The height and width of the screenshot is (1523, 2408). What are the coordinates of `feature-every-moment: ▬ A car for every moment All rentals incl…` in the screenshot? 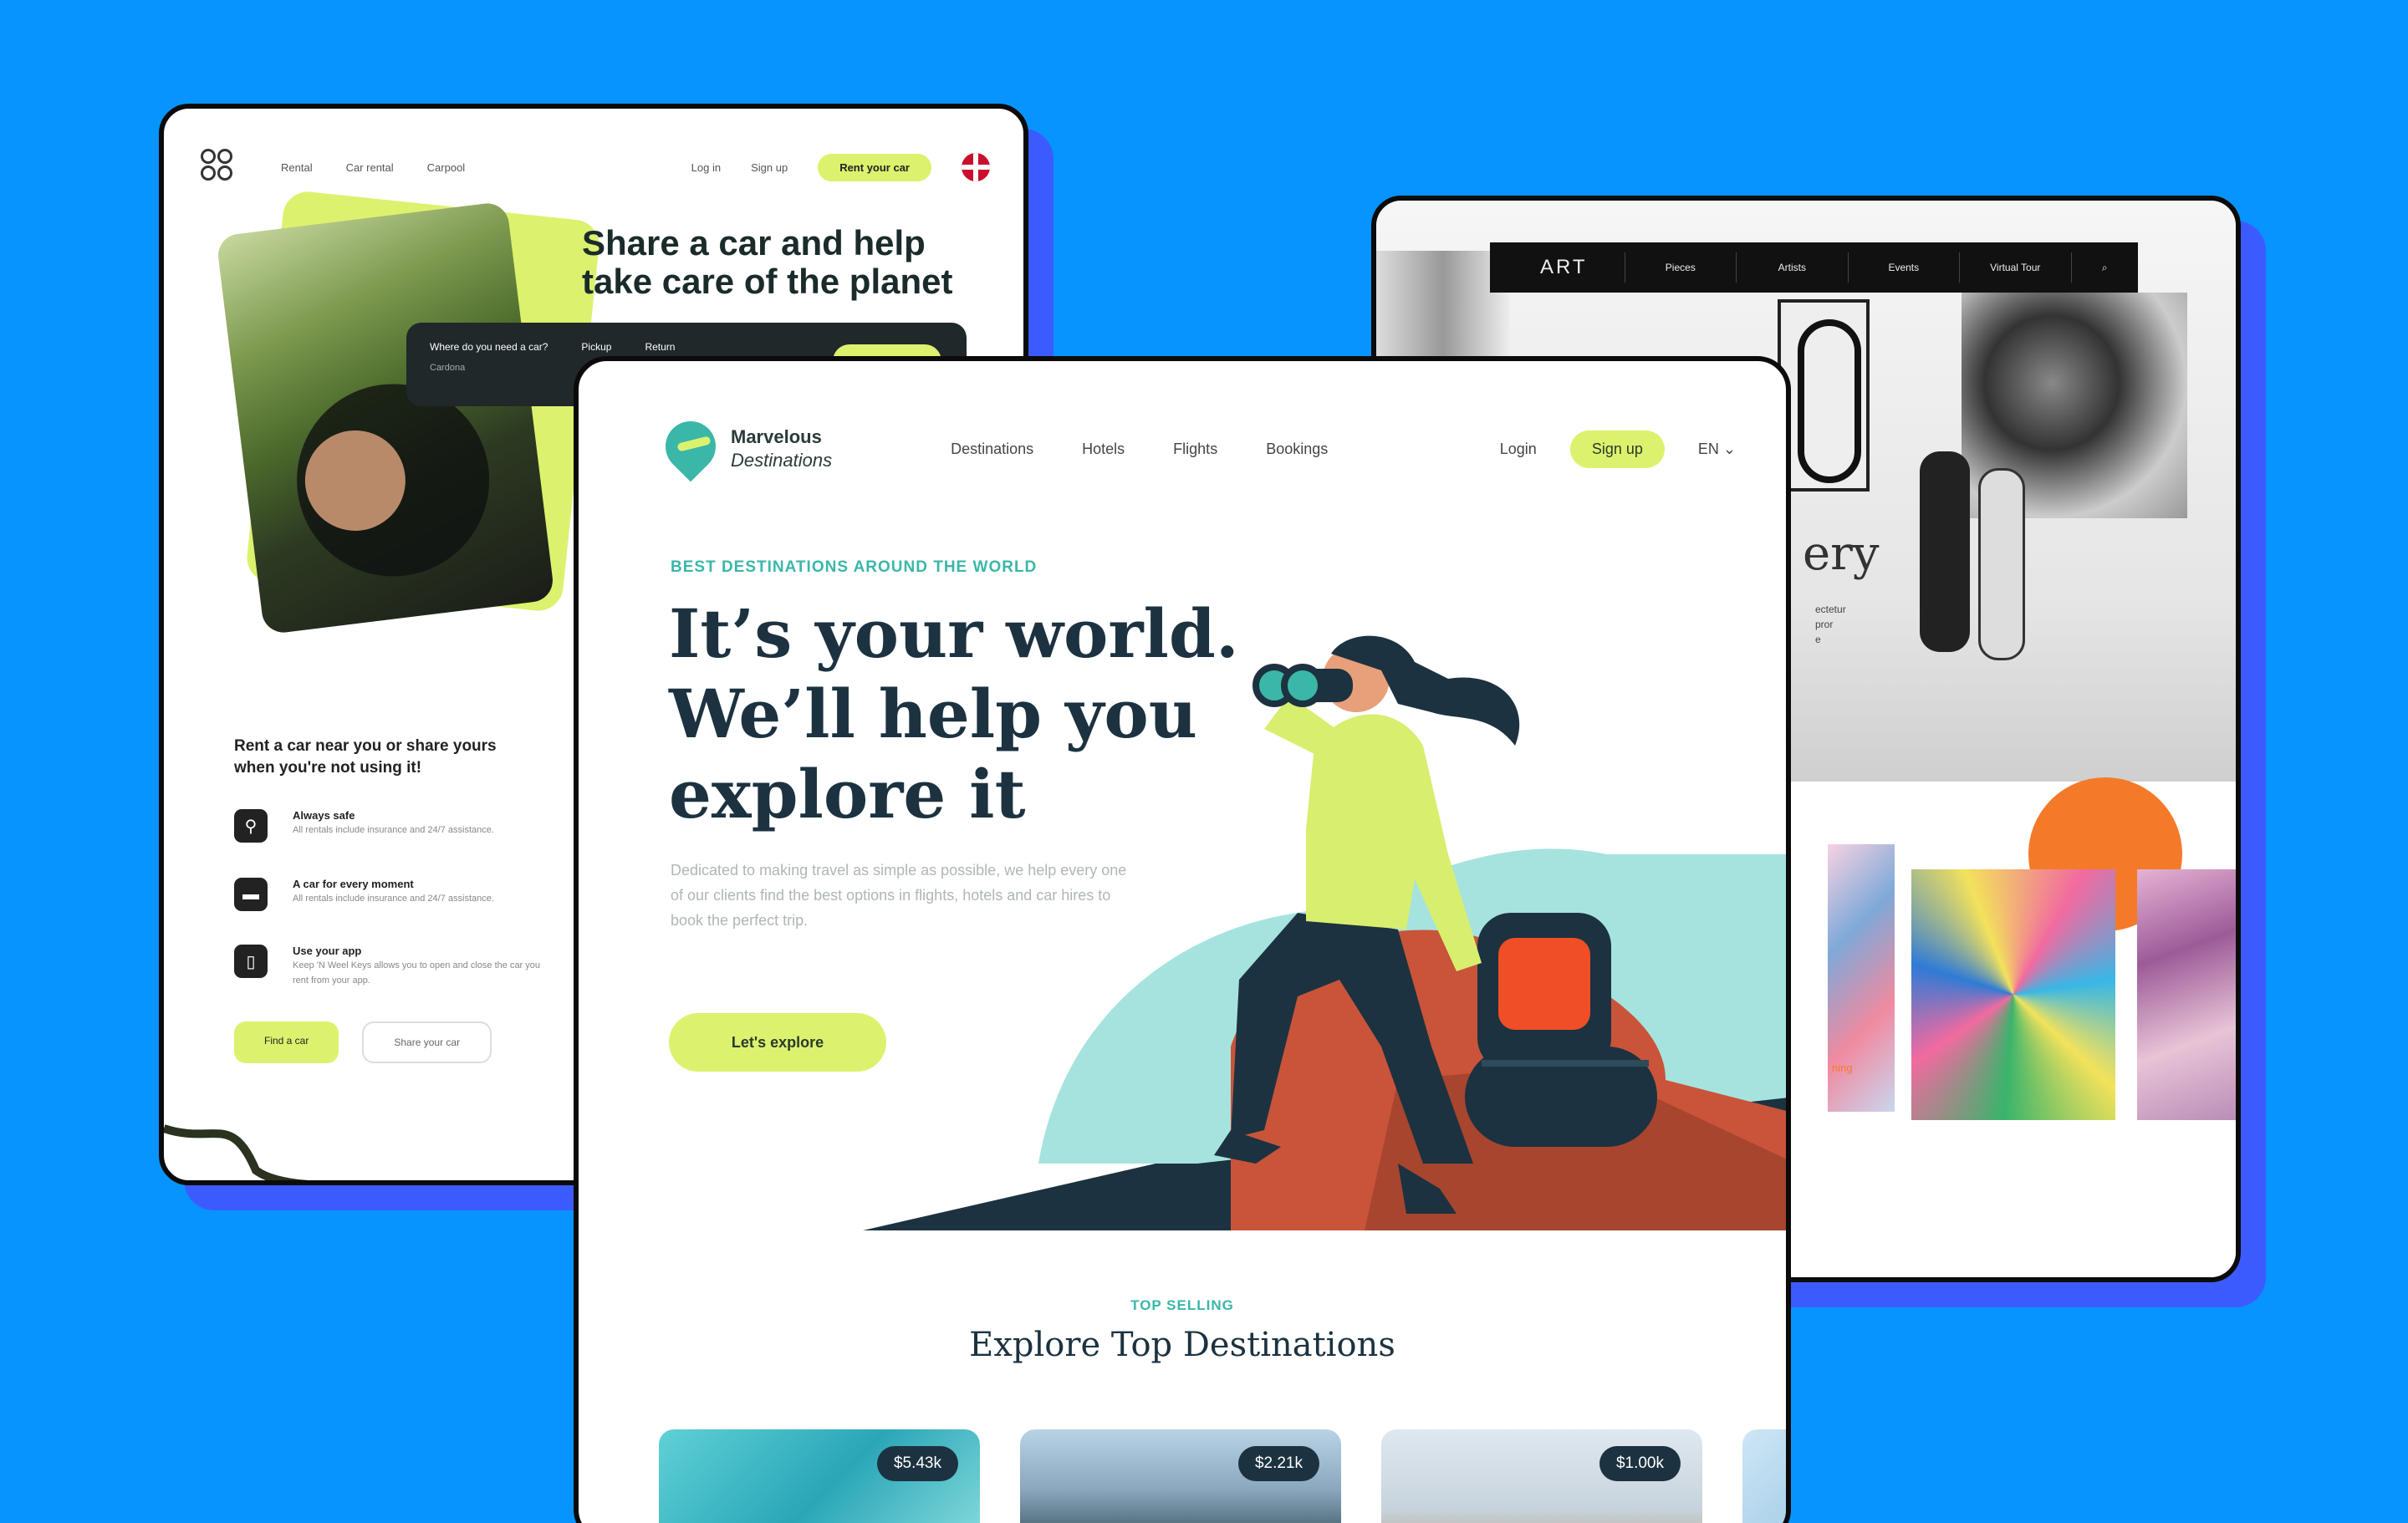 It's located at (393, 894).